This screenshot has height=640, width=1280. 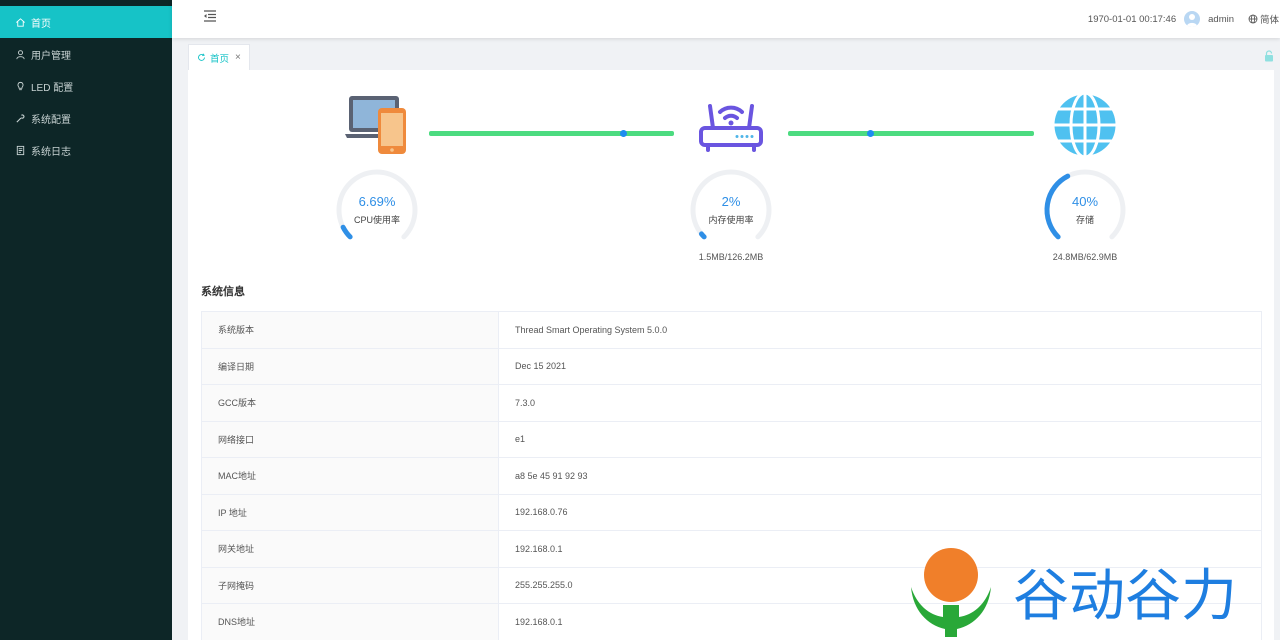 I want to click on username: admin, so click(x=1221, y=19).